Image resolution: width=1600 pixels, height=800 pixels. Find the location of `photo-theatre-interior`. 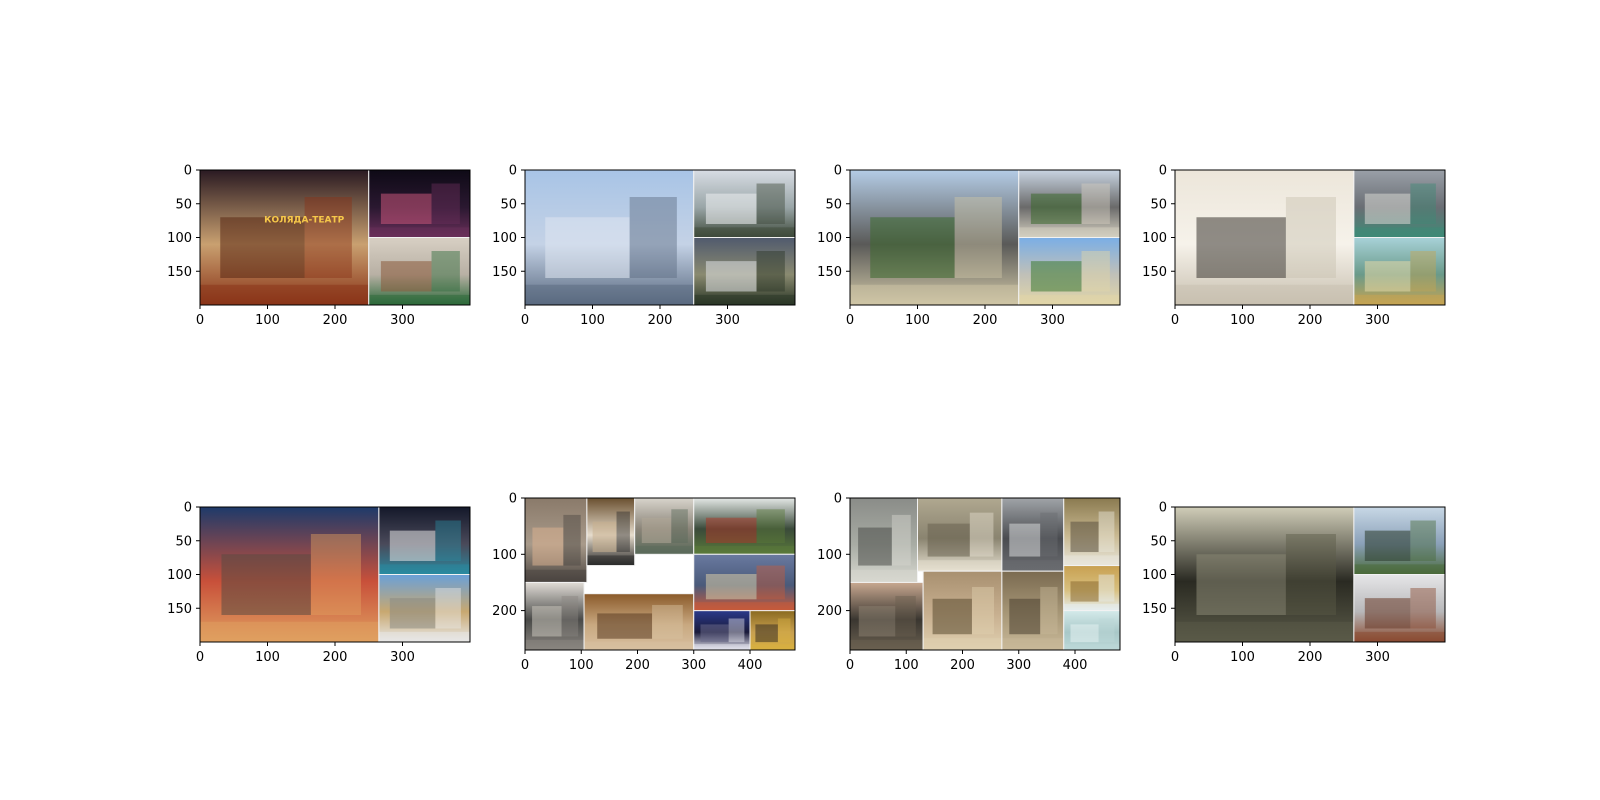

photo-theatre-interior is located at coordinates (419, 271).